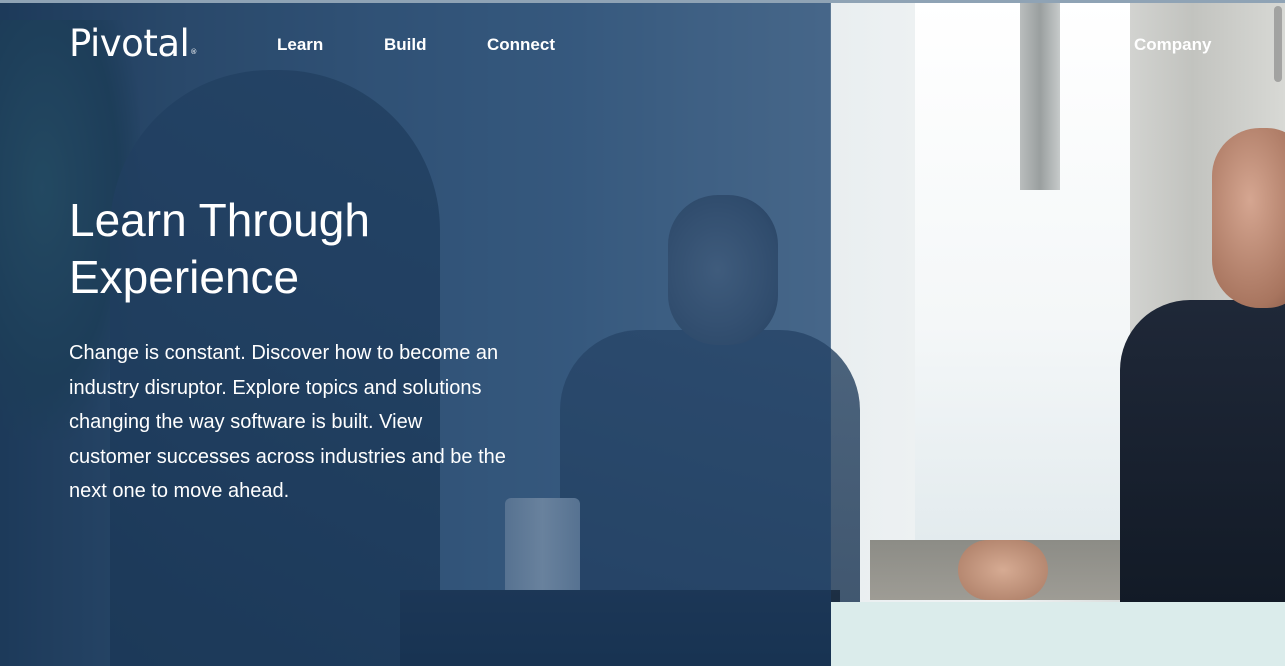 This screenshot has height=666, width=1285. I want to click on nav-link-learn: Learn, so click(300, 45).